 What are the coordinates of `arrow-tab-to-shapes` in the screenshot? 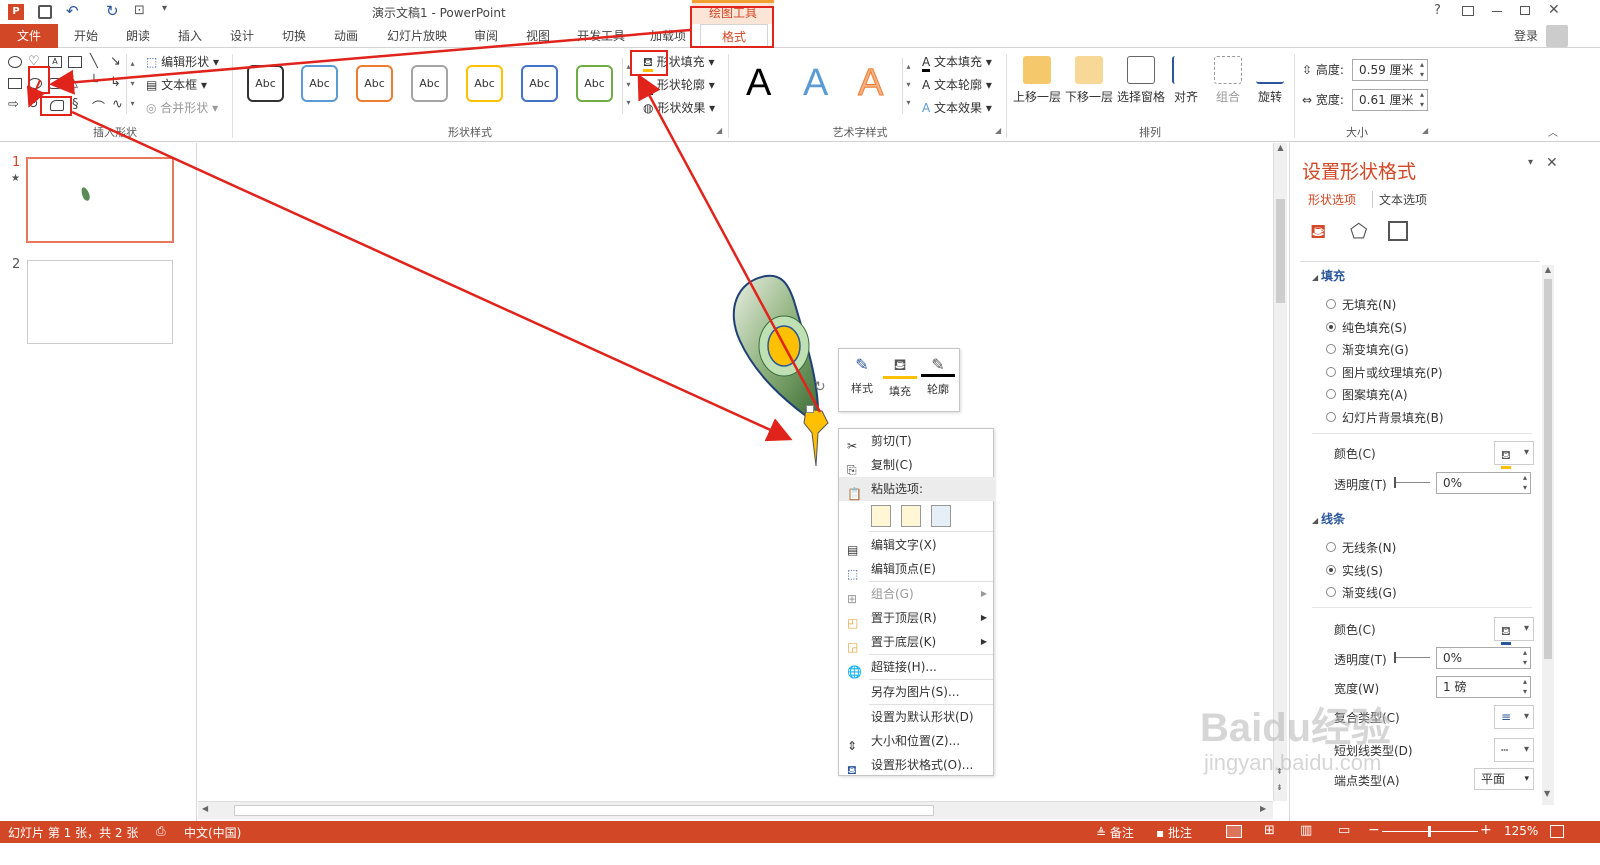 It's located at (370, 61).